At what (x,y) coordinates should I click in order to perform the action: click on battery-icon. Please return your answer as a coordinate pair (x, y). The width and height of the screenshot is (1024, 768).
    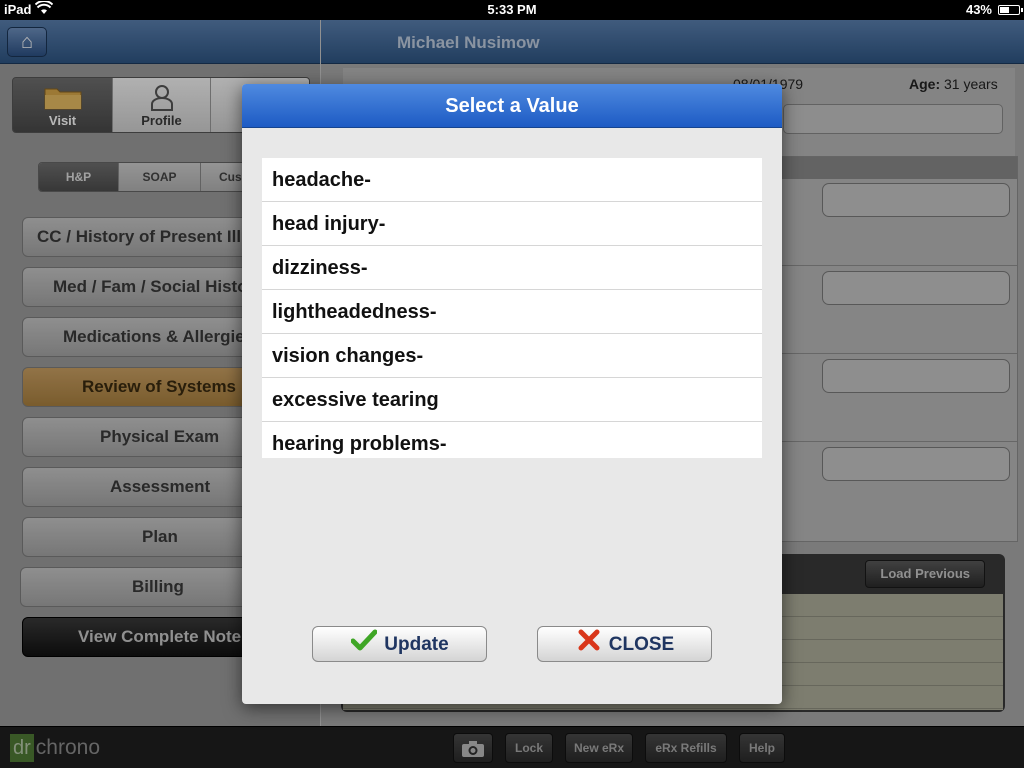
    Looking at the image, I should click on (1010, 10).